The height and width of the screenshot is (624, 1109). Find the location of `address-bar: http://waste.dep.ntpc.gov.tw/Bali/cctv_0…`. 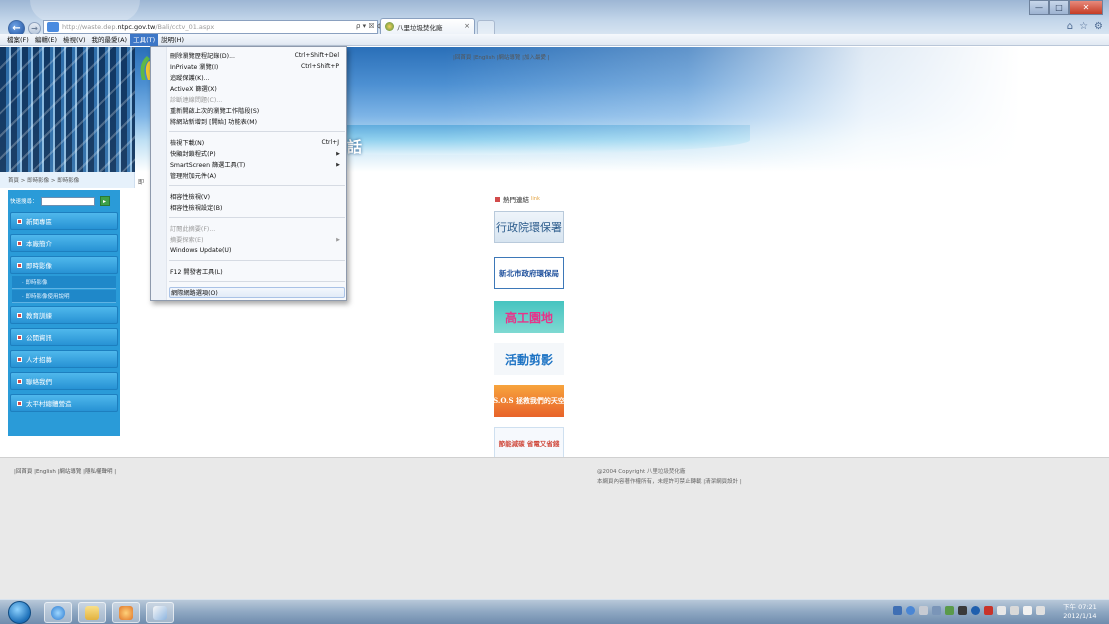

address-bar: http://waste.dep.ntpc.gov.tw/Bali/cctv_0… is located at coordinates (216, 27).